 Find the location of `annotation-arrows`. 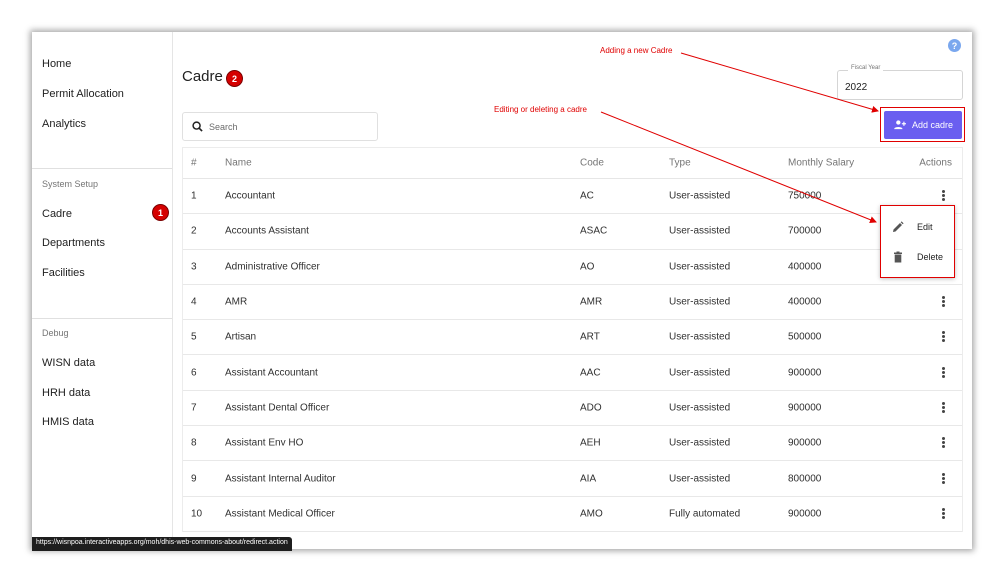

annotation-arrows is located at coordinates (739, 138).